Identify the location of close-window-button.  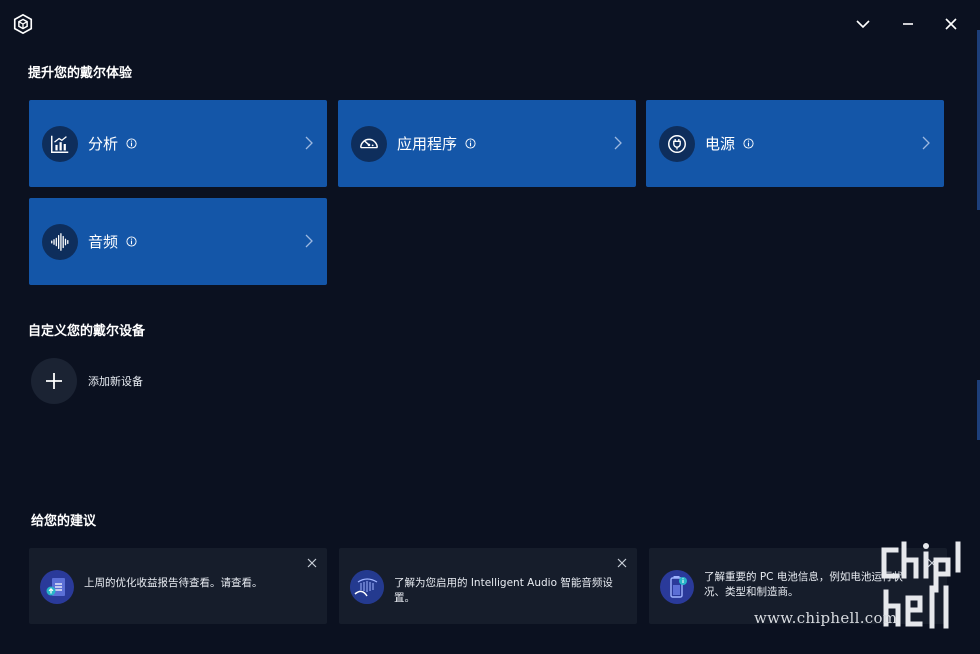
(951, 24).